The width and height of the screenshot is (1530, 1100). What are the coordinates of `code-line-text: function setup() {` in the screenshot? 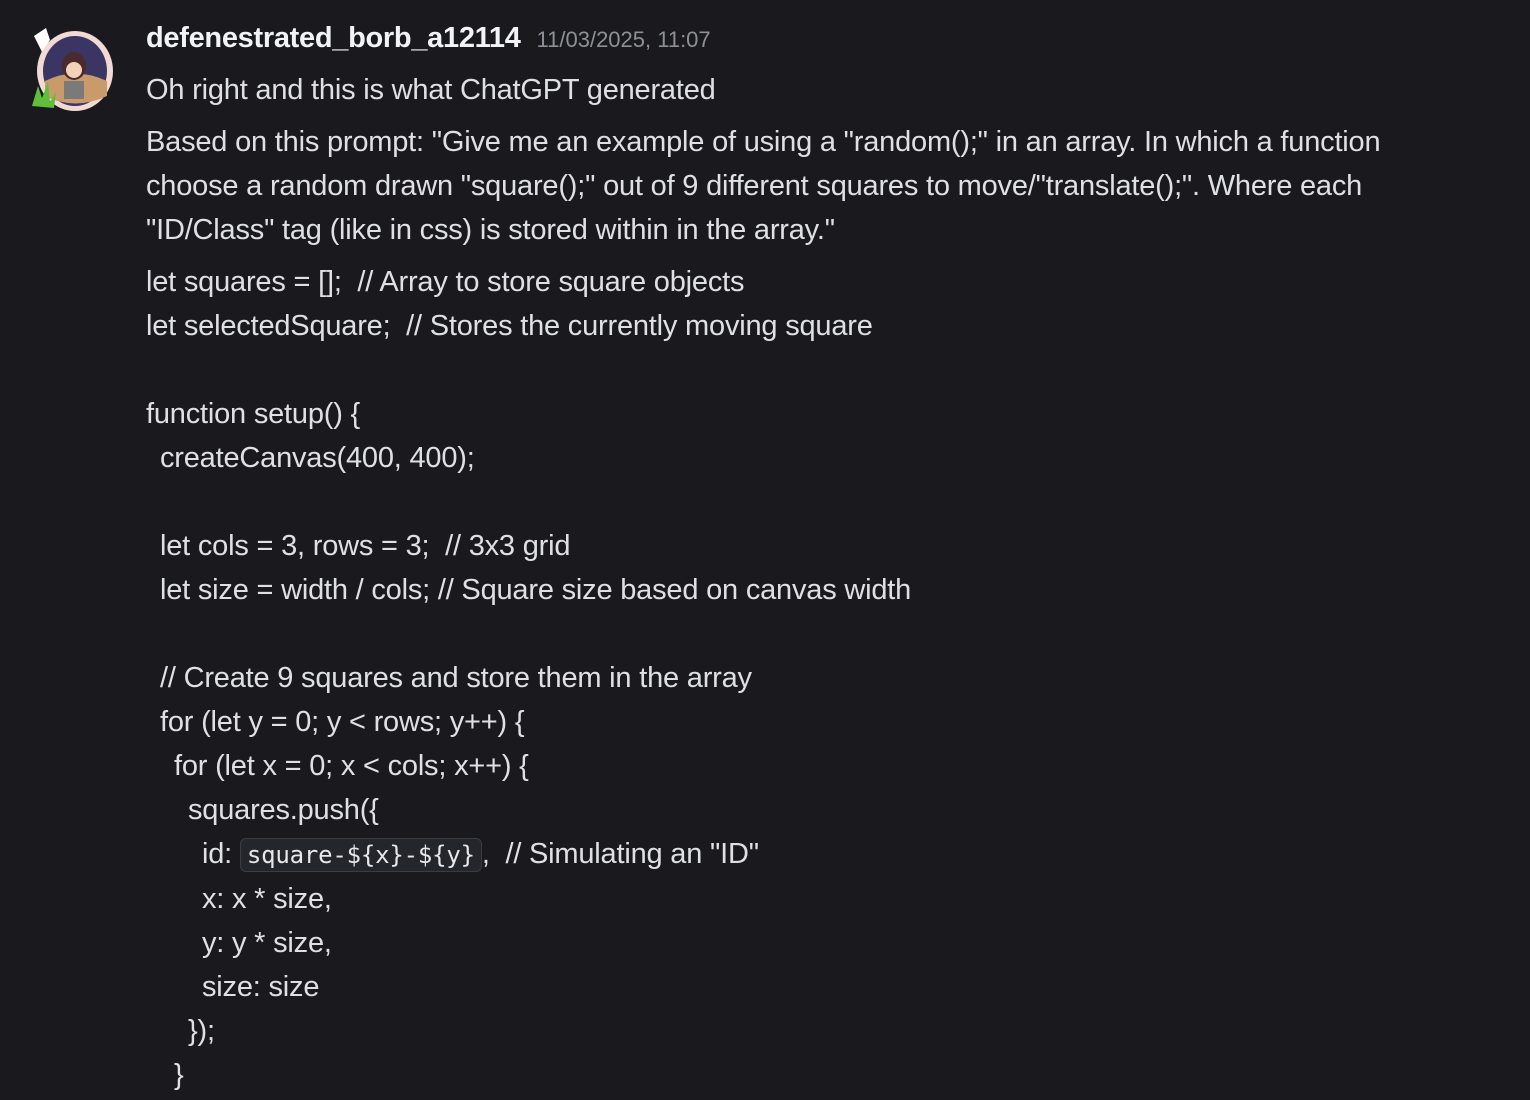 It's located at (253, 414).